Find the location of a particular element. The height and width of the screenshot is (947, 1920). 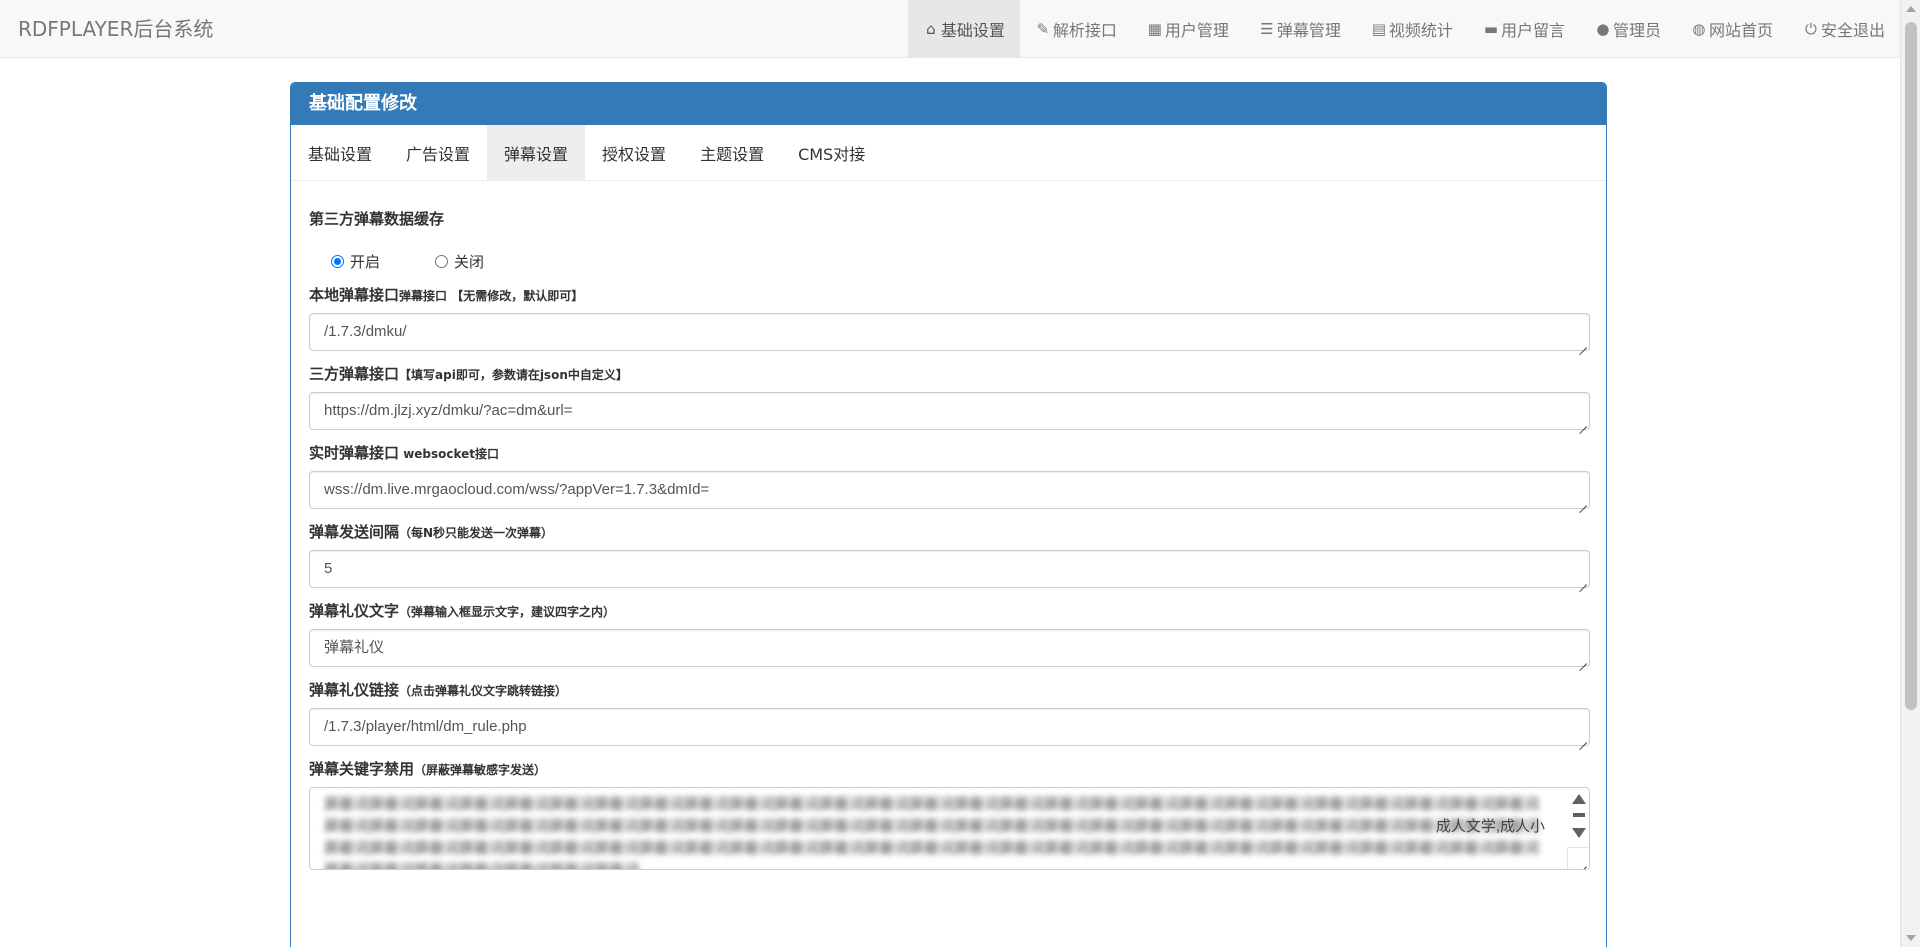

setting-label: 实时弹幕接口 websocket接口 is located at coordinates (404, 453).